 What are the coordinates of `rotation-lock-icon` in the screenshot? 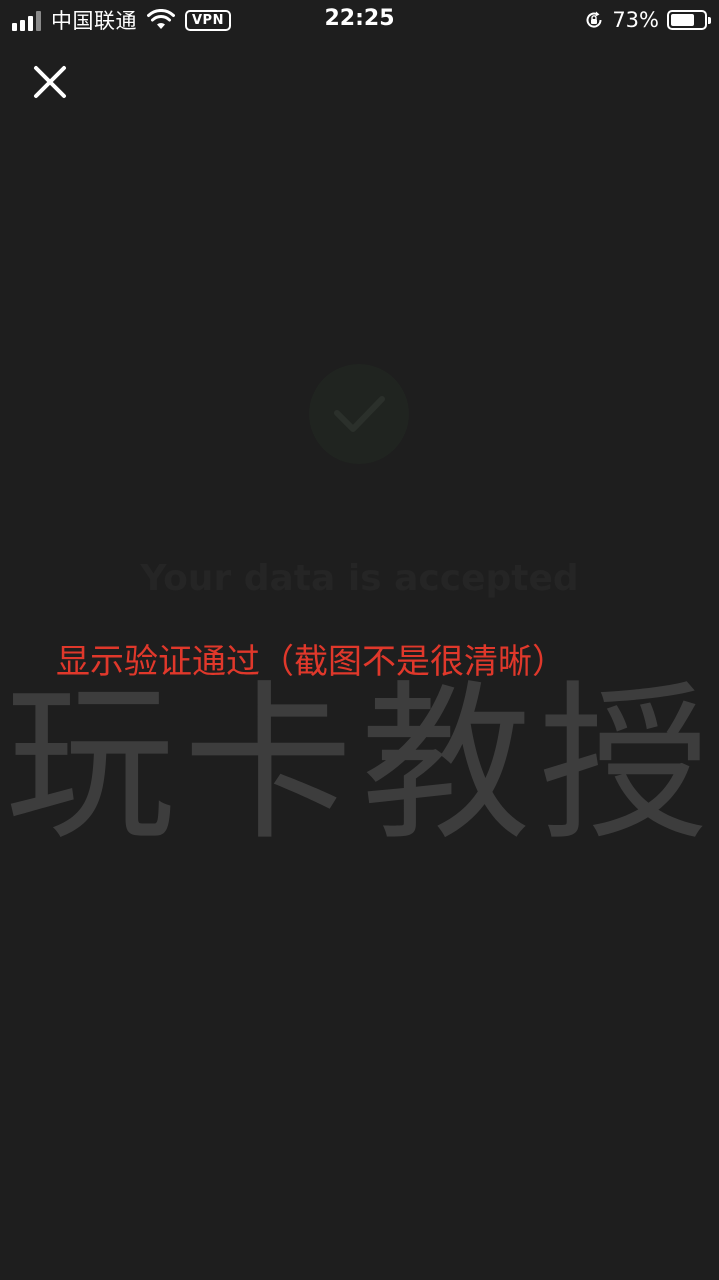 It's located at (594, 19).